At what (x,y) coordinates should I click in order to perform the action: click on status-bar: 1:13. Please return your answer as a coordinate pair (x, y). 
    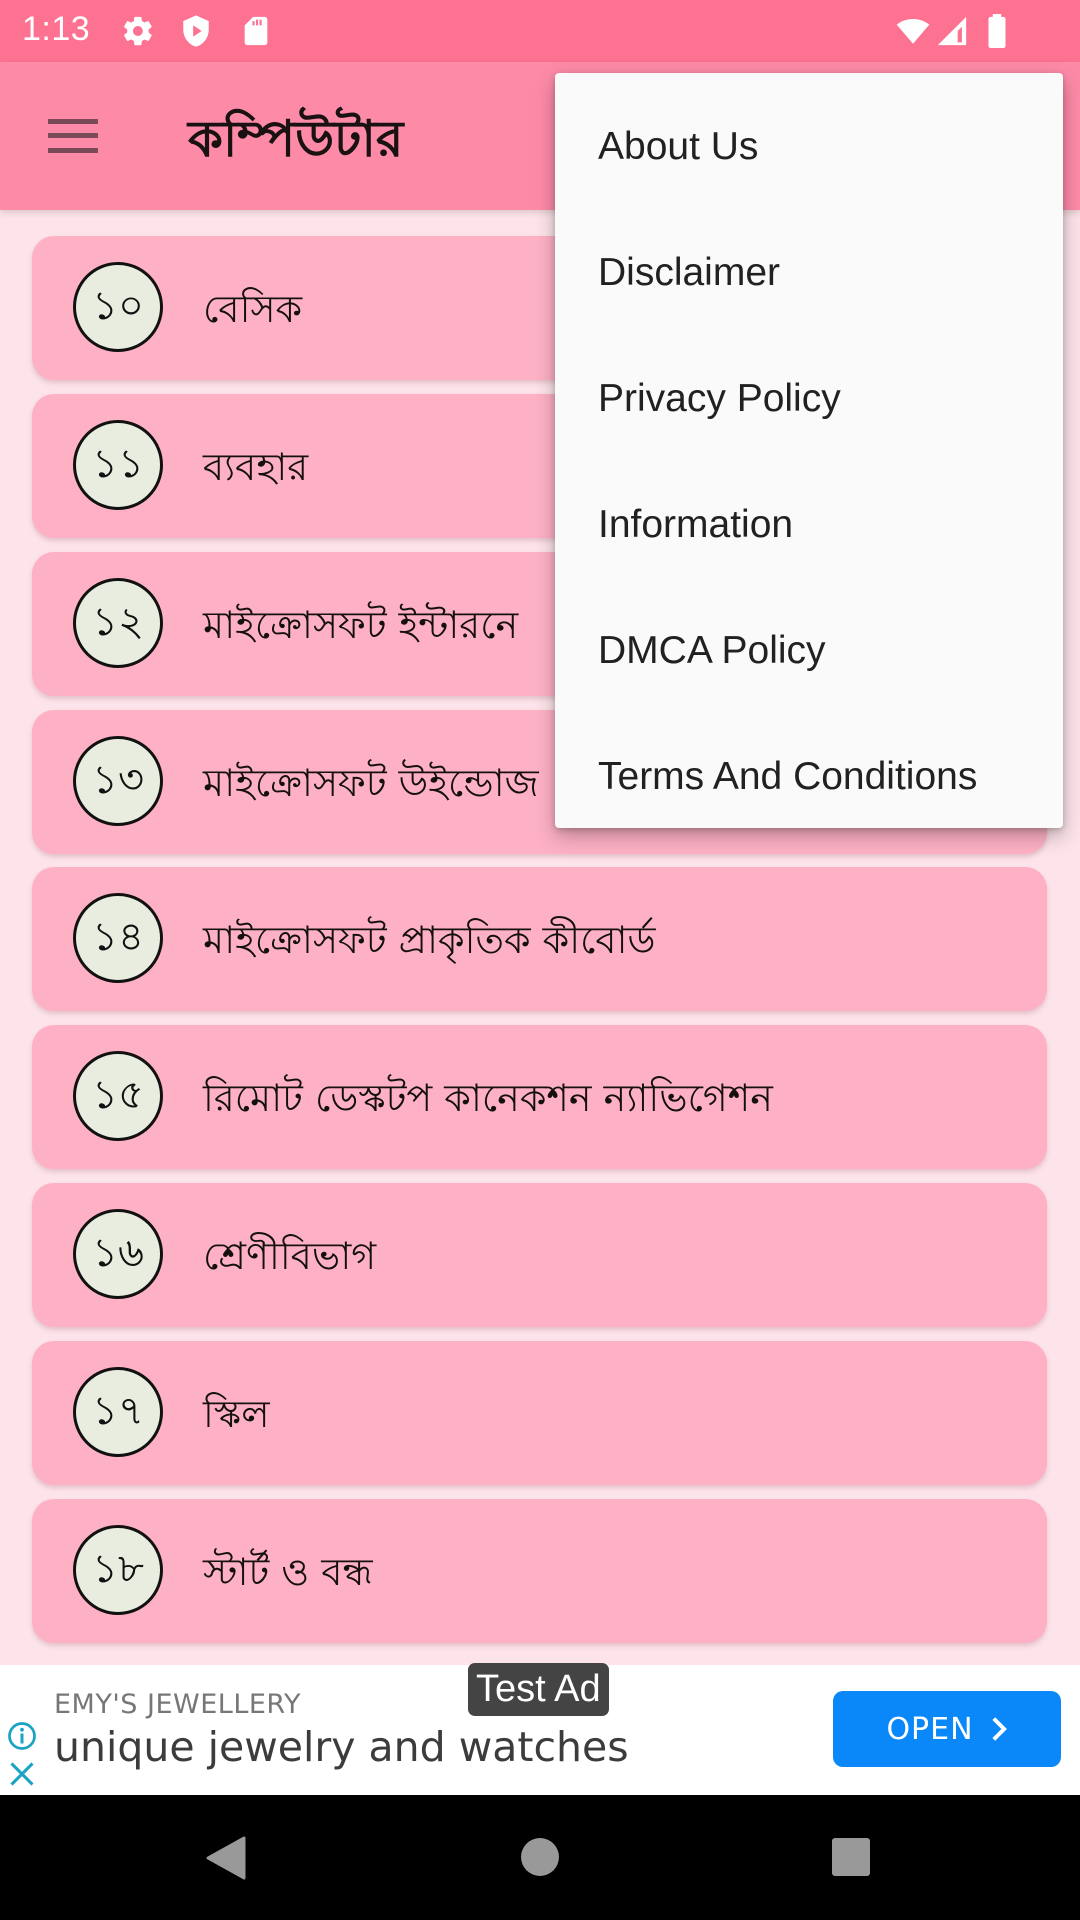
    Looking at the image, I should click on (540, 31).